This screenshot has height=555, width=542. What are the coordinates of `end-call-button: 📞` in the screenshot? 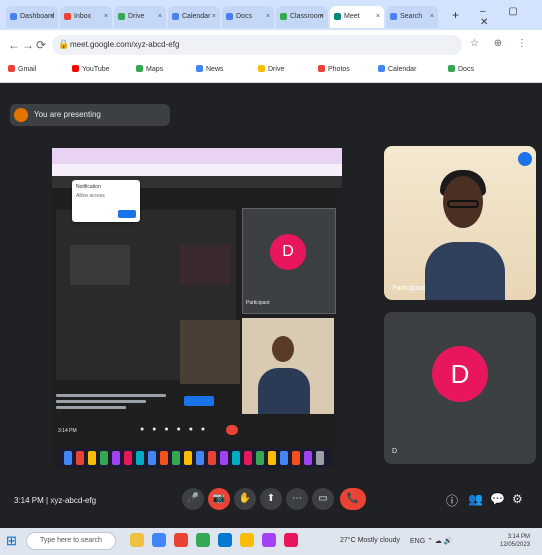 It's located at (353, 499).